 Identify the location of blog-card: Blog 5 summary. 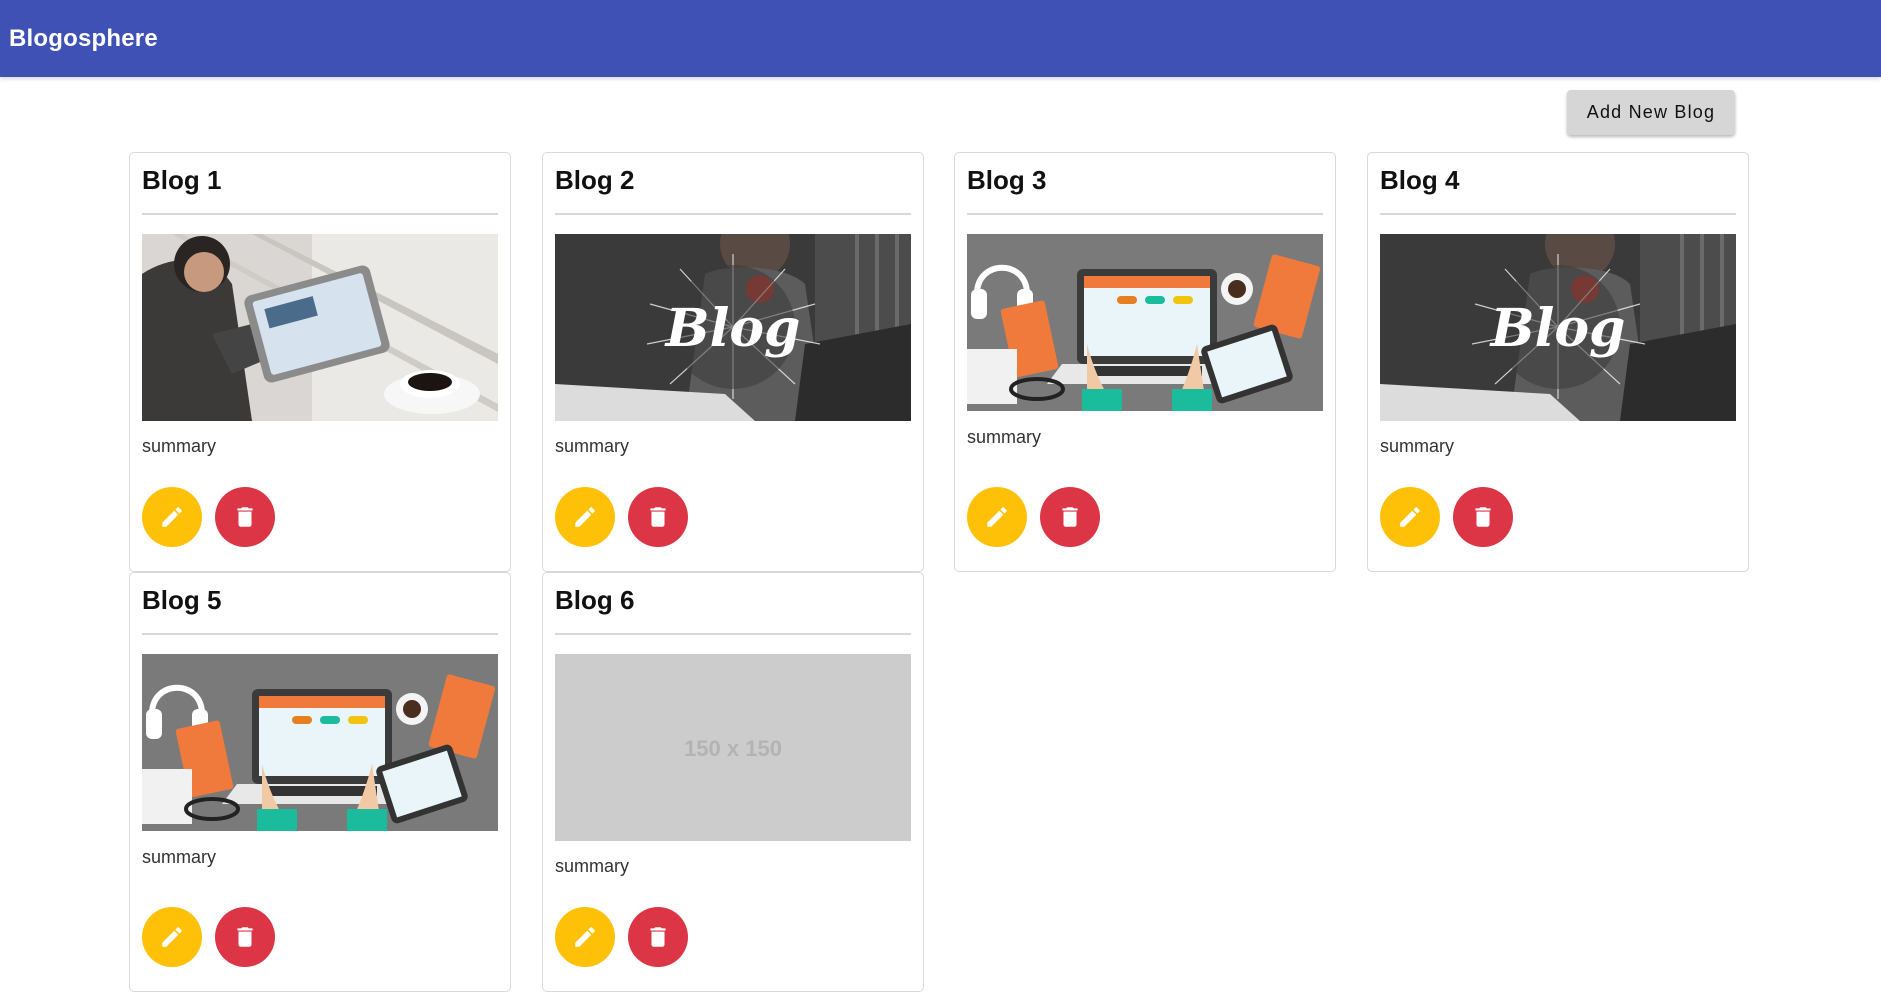
(320, 782).